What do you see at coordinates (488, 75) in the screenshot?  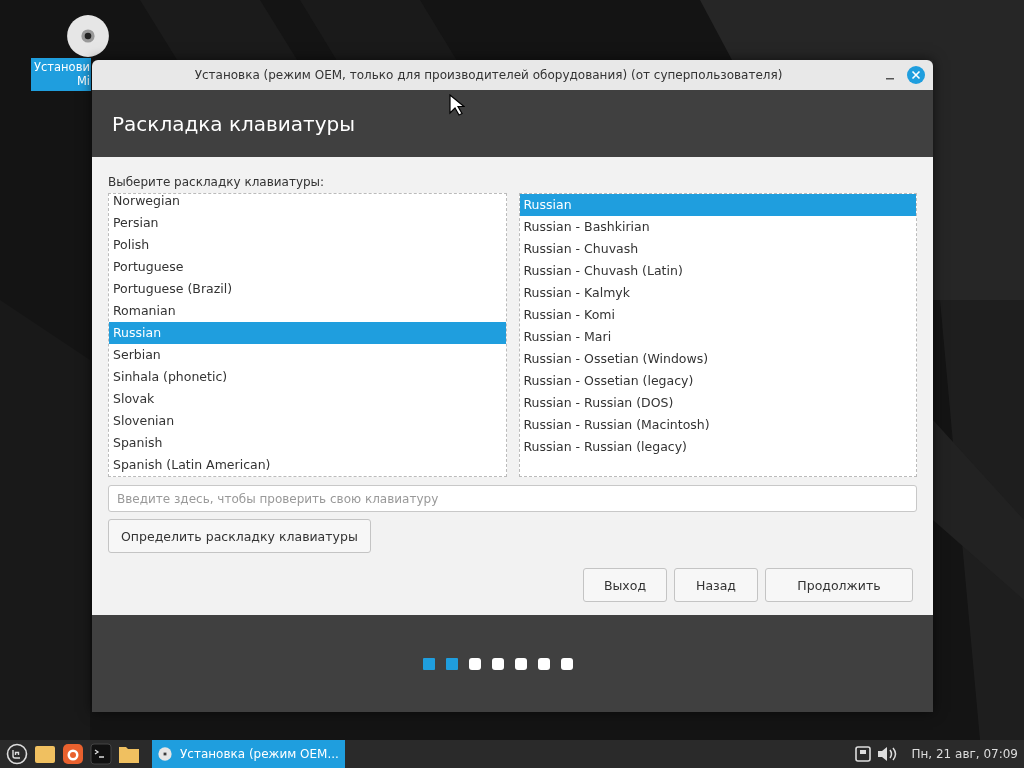 I see `window-title: Установка (режим OEM, только для производителей оборудования) (от суперпользователя)` at bounding box center [488, 75].